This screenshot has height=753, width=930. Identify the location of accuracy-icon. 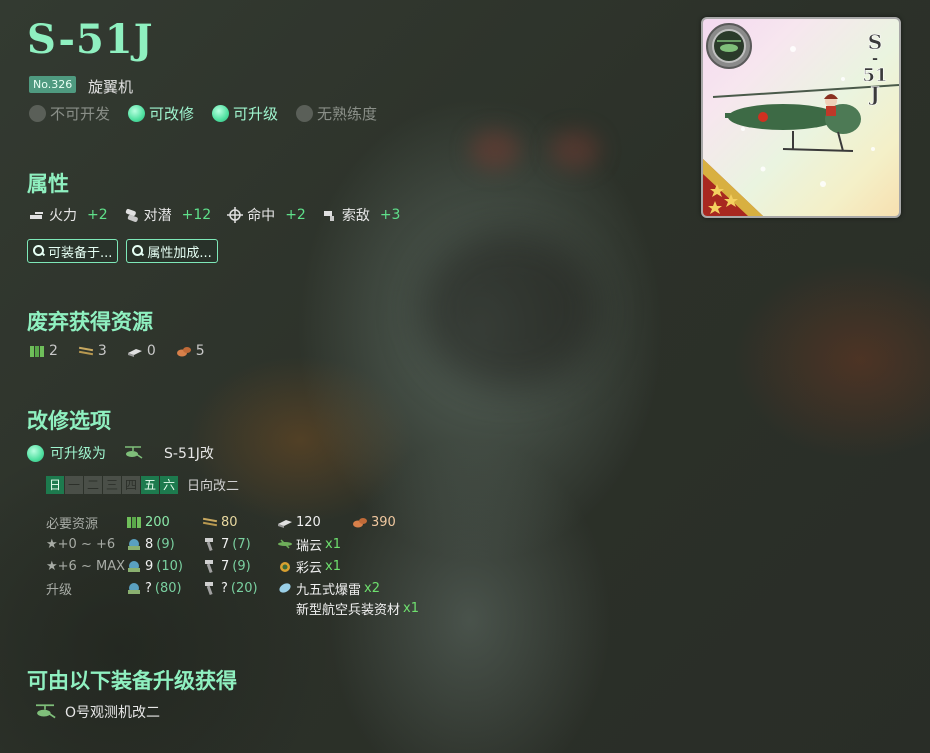
(235, 215).